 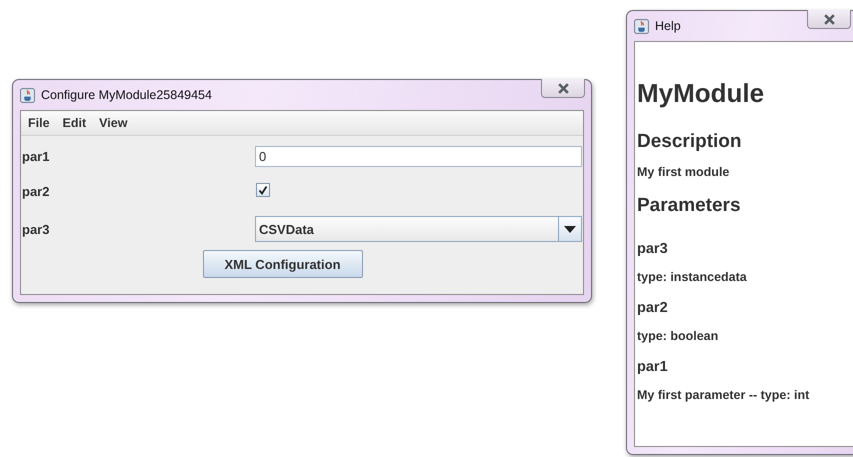 I want to click on help-subheading: Description, so click(x=690, y=142).